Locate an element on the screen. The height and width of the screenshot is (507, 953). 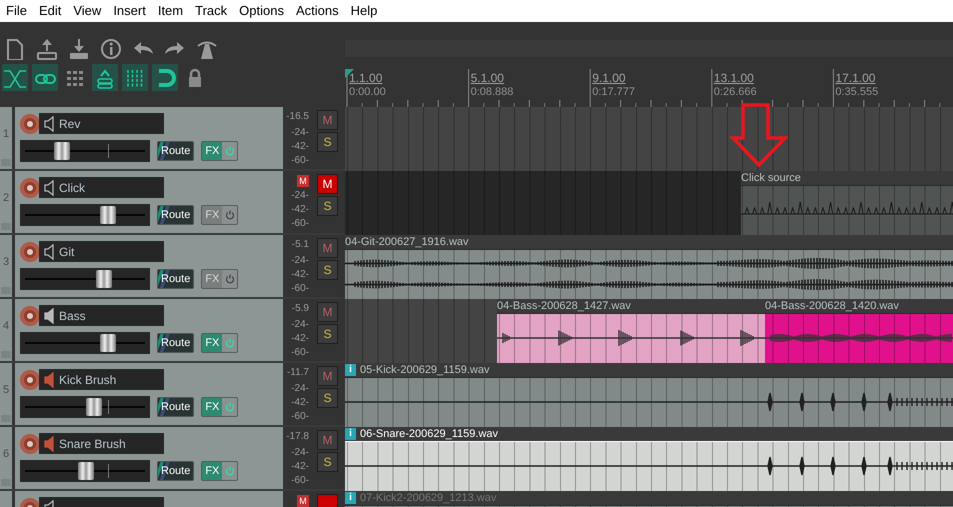
track-name-field: Snare Brush is located at coordinates (101, 443).